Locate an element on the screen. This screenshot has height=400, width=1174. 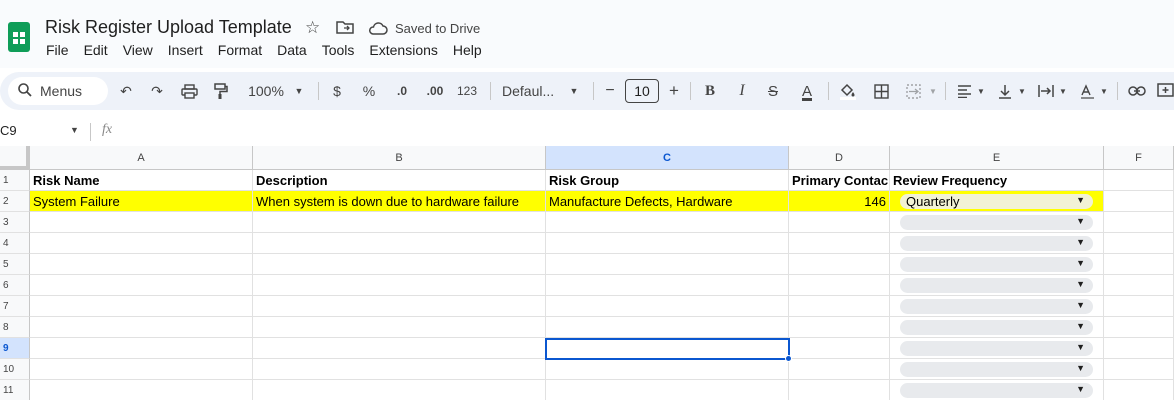
fill-handle is located at coordinates (788, 358).